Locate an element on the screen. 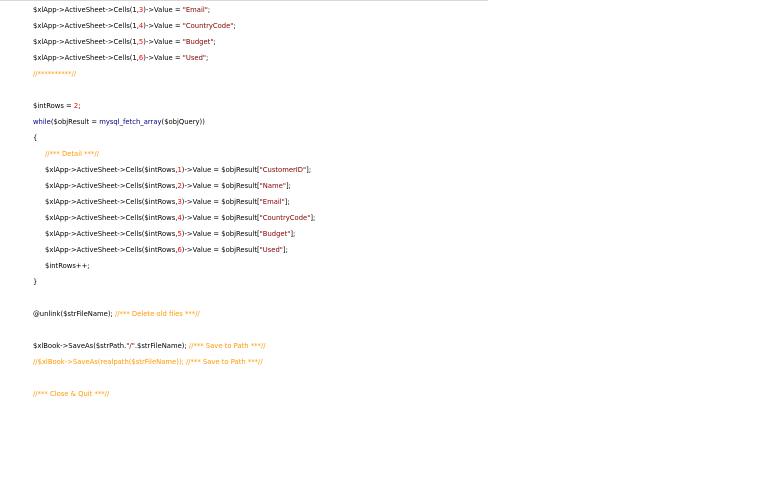 Image resolution: width=768 pixels, height=480 pixels. code-line: } is located at coordinates (35, 282).